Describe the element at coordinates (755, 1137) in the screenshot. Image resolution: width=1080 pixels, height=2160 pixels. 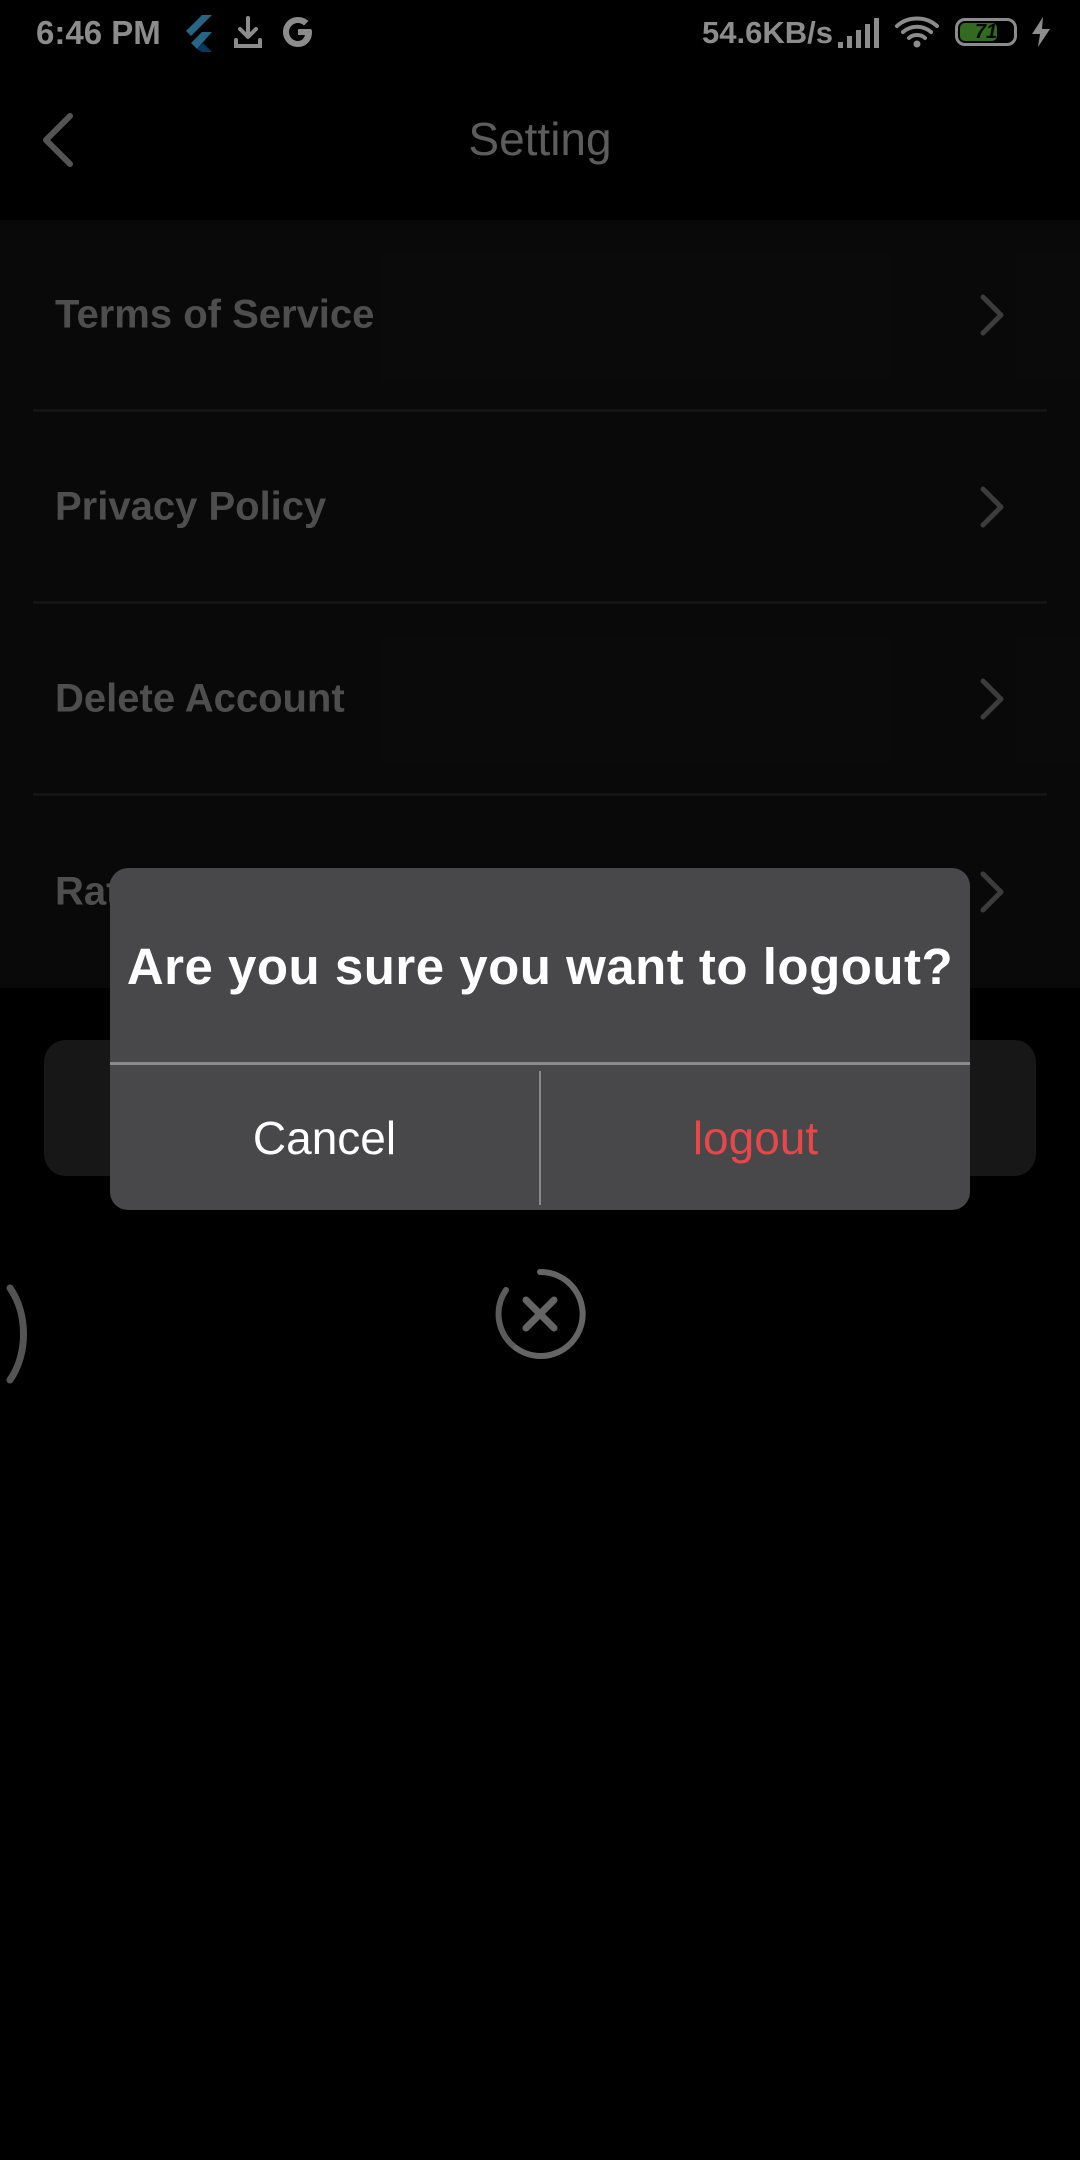
I see `logout-button: logout` at that location.